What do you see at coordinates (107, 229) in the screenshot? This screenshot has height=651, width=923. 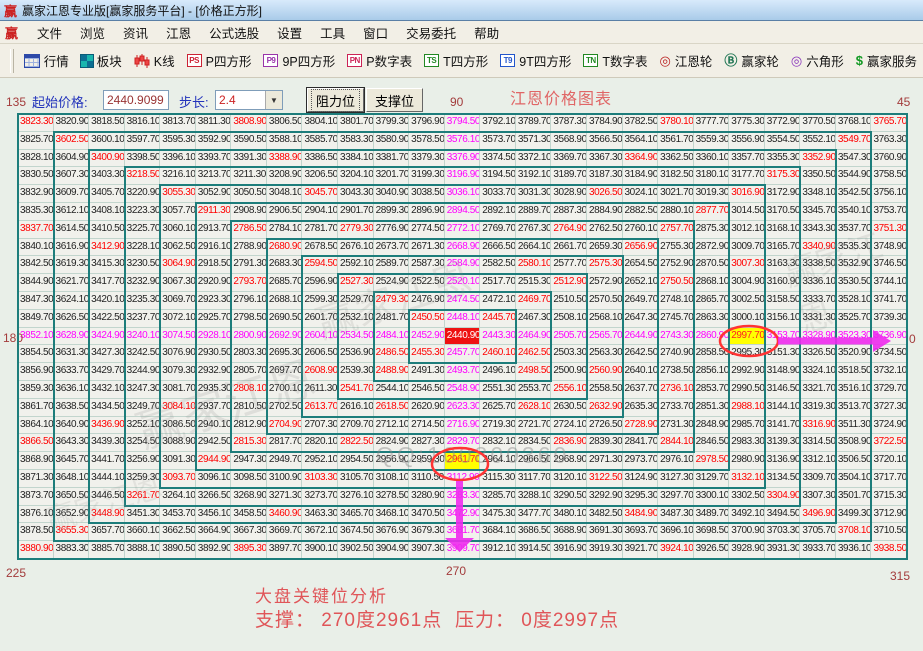 I see `grid-cell: 3410.50` at bounding box center [107, 229].